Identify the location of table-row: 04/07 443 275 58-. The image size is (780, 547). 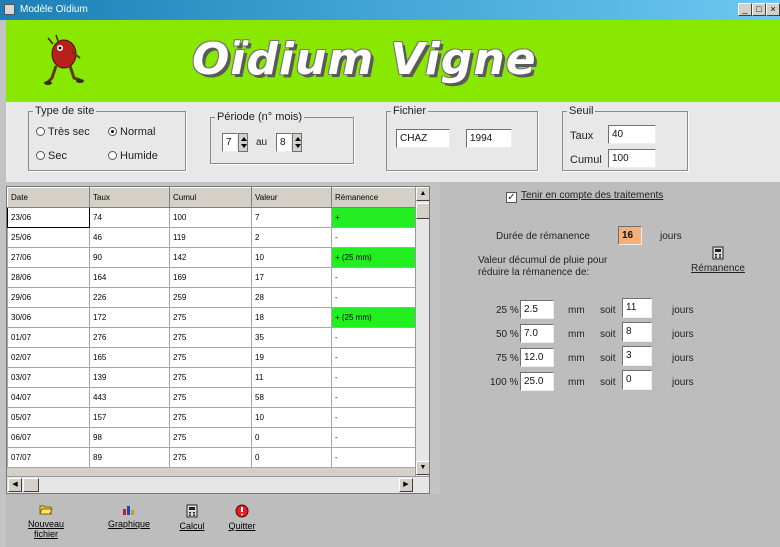
(211, 397).